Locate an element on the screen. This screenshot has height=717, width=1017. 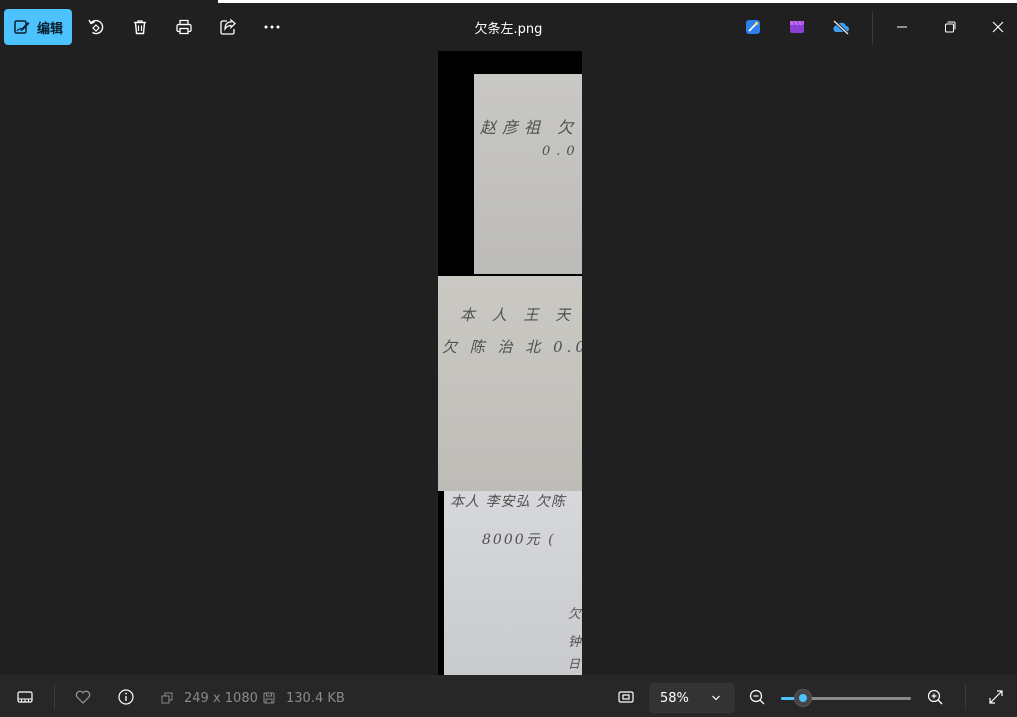
zoom-out-button is located at coordinates (757, 697).